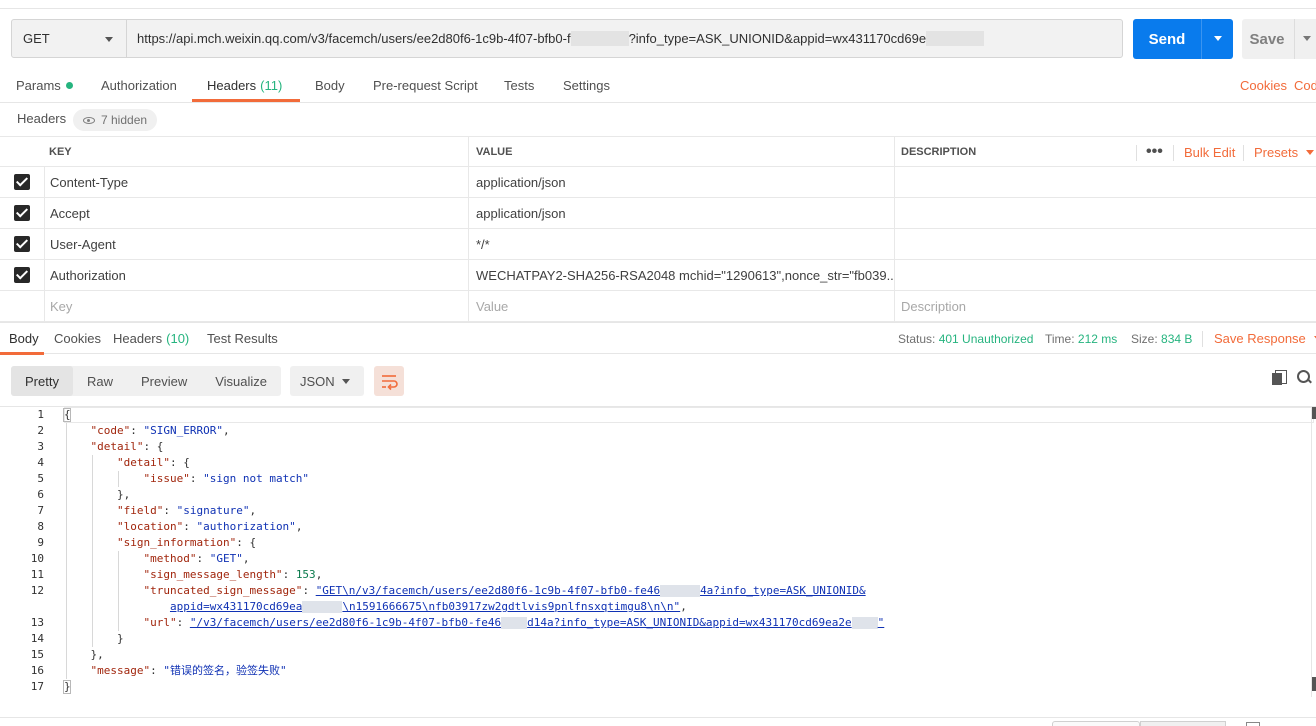 The height and width of the screenshot is (726, 1316). I want to click on tab-body: Body, so click(330, 85).